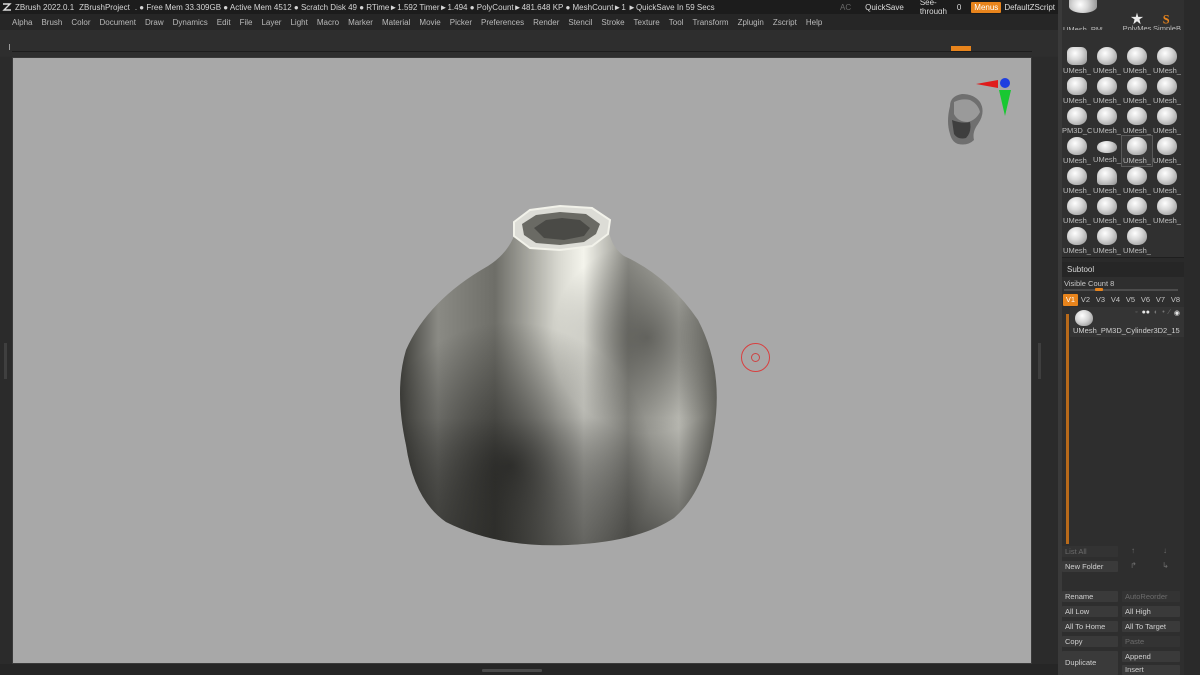 The width and height of the screenshot is (1200, 675). I want to click on visible-count-slider: Visible Count 8, so click(1123, 284).